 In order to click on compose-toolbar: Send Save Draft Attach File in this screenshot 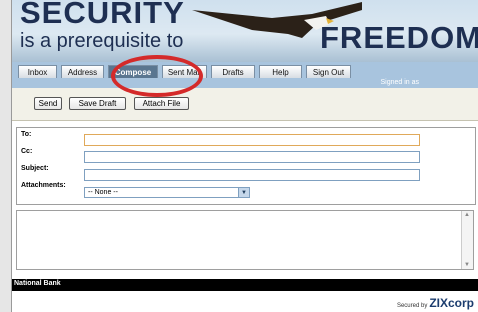, I will do `click(245, 104)`.